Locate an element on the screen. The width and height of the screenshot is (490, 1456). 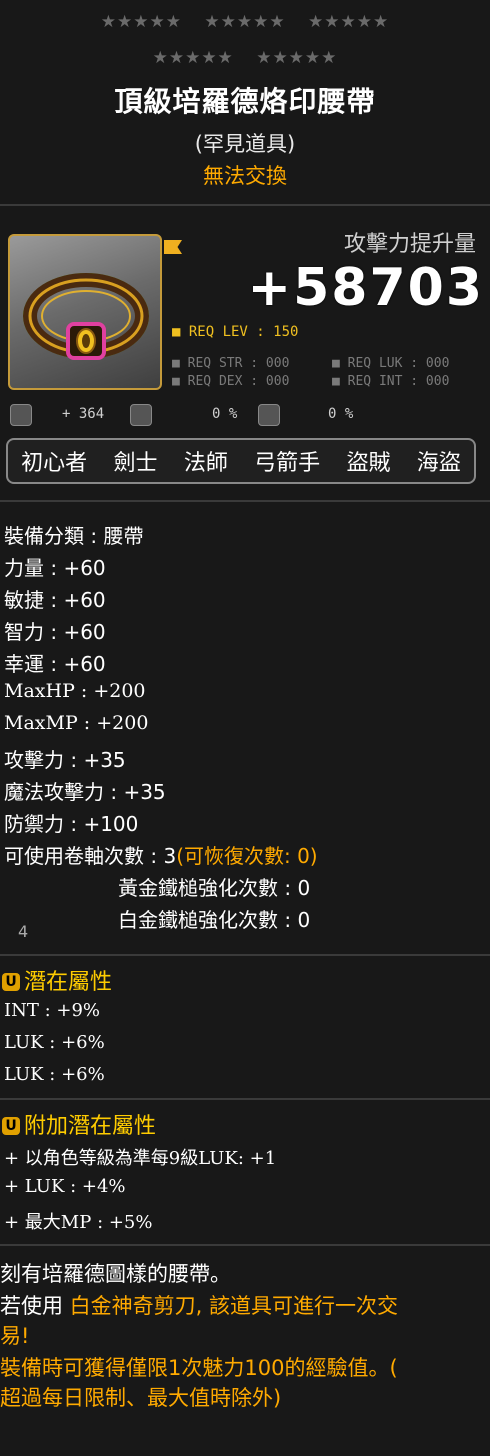
description-line: 易! is located at coordinates (15, 1336).